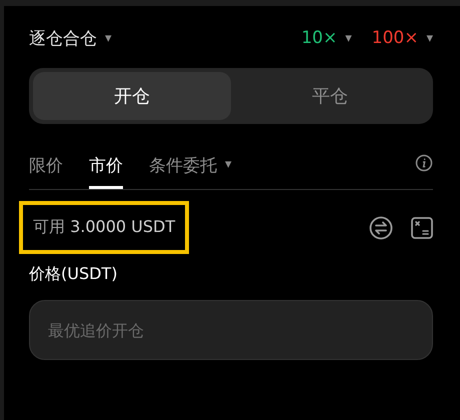 The width and height of the screenshot is (460, 420). I want to click on calculator-icon, so click(422, 227).